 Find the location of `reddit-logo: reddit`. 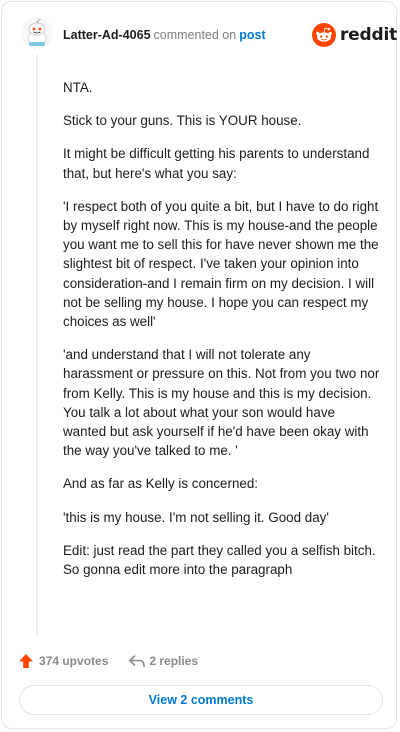

reddit-logo: reddit is located at coordinates (354, 35).